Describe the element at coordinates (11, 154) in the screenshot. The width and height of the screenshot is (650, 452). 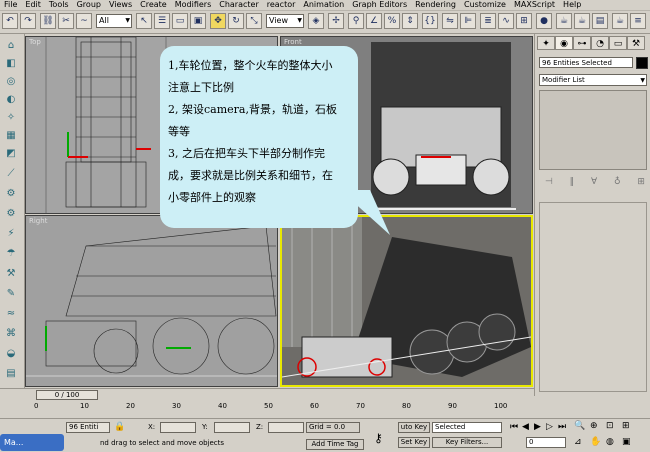
I see `tool-icon-7: ◩` at that location.